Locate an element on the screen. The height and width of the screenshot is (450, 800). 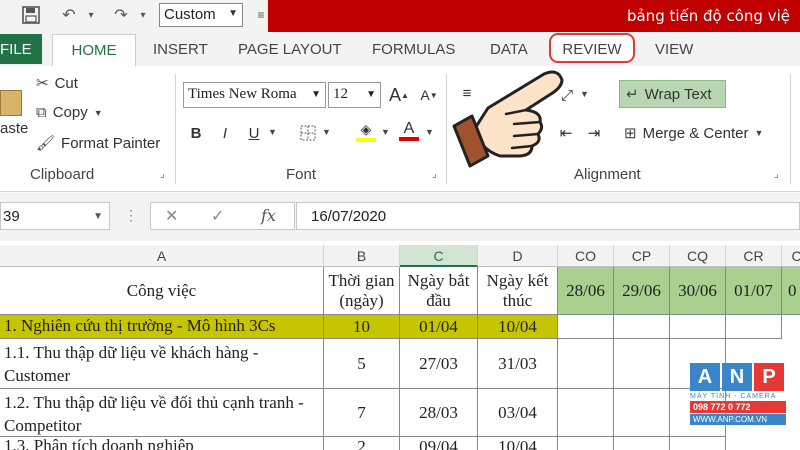
underline-button: U is located at coordinates (254, 133).